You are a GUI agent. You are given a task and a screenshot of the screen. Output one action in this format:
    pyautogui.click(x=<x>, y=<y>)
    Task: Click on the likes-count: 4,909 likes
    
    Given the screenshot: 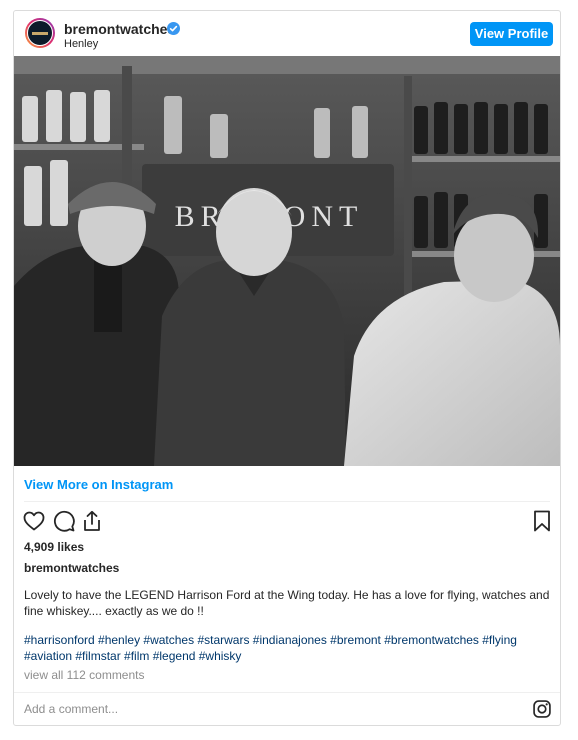 What is the action you would take?
    pyautogui.click(x=54, y=547)
    